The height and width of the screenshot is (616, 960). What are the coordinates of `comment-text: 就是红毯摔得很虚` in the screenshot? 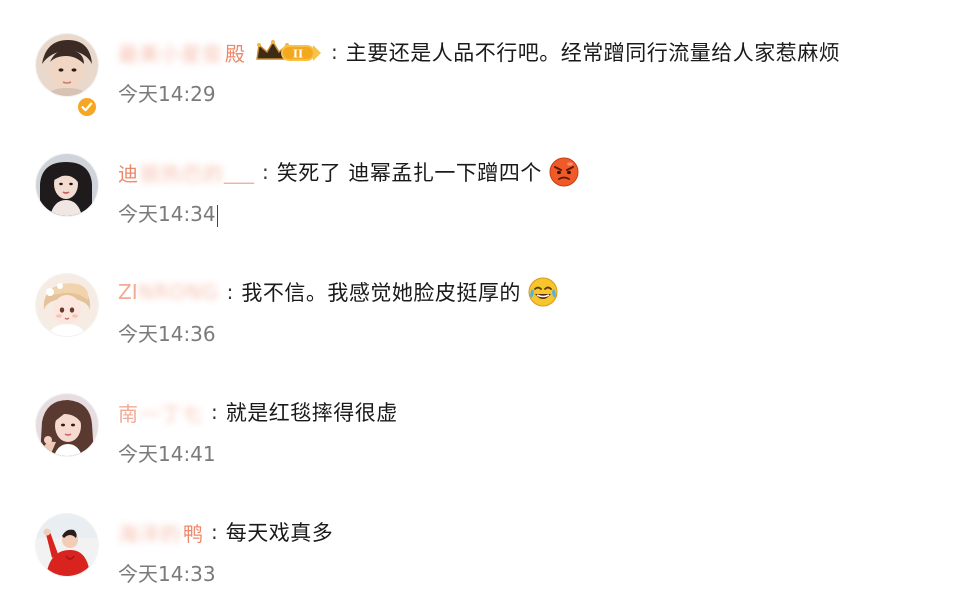 It's located at (311, 413).